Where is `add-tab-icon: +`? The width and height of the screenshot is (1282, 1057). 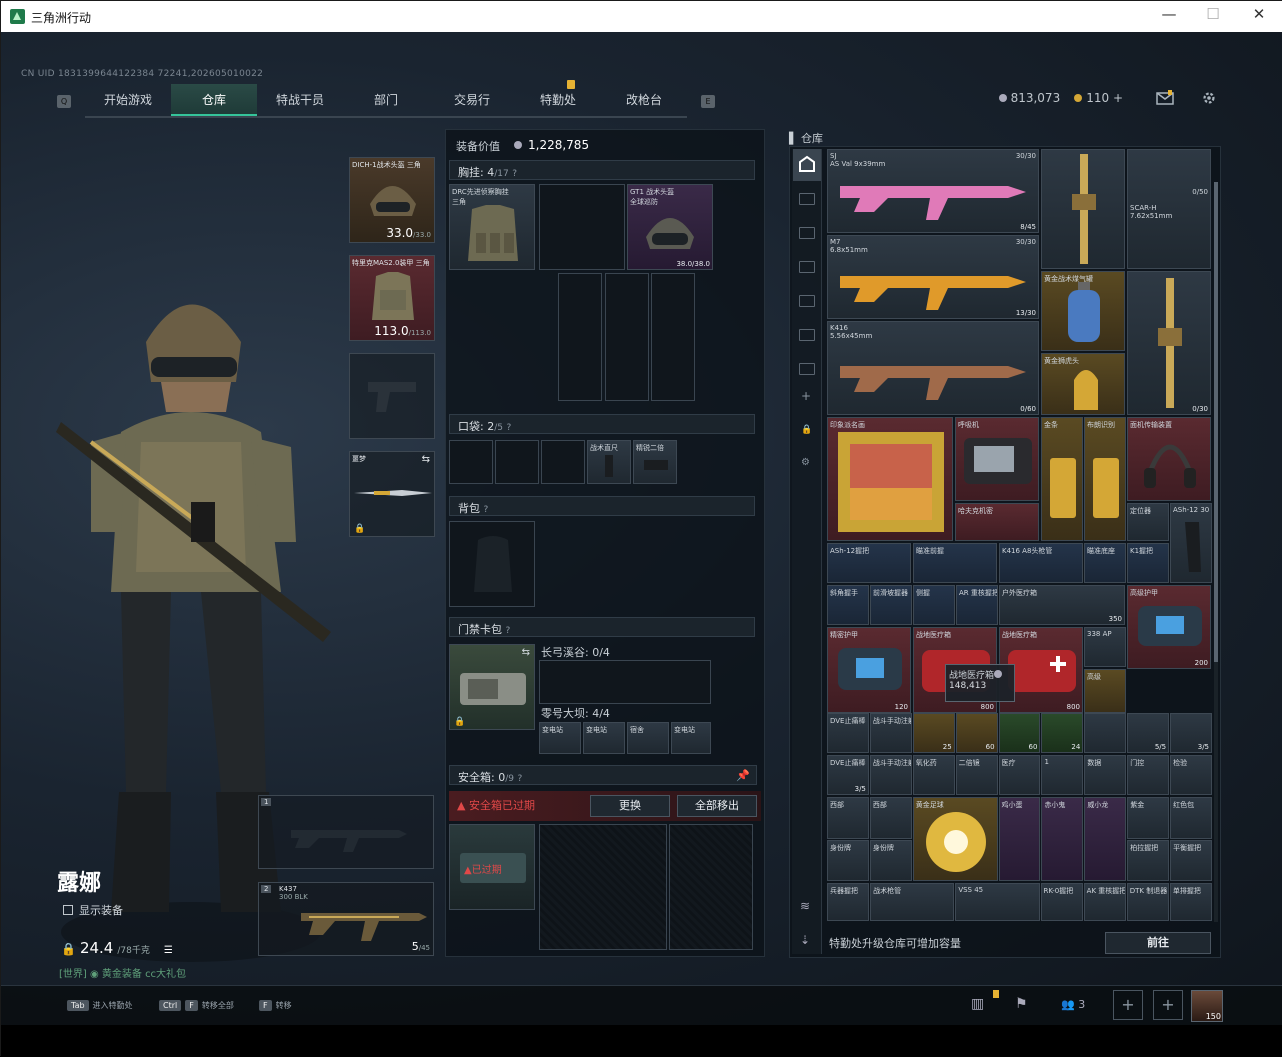
add-tab-icon: + is located at coordinates (806, 396).